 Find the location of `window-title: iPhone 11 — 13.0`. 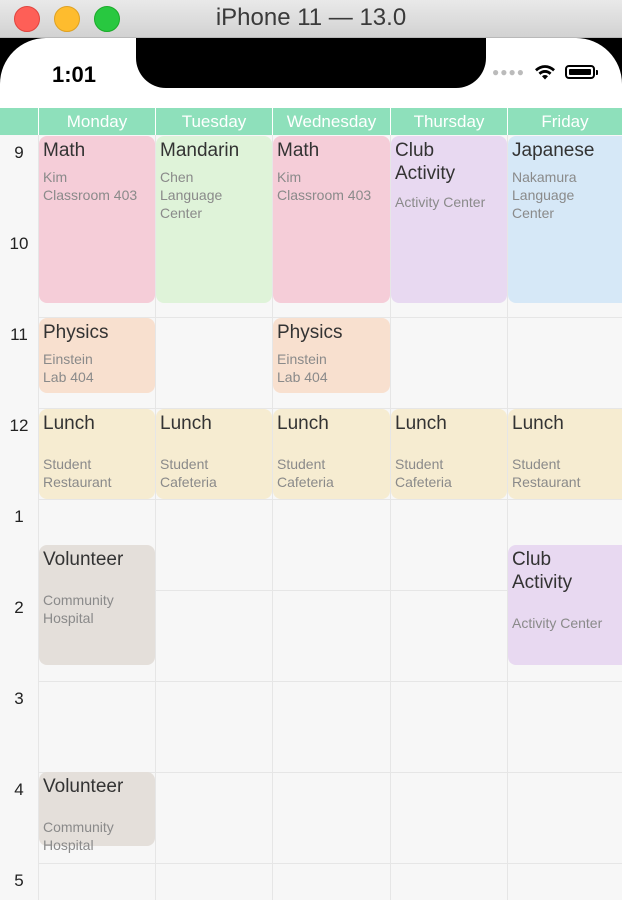

window-title: iPhone 11 — 13.0 is located at coordinates (311, 17).